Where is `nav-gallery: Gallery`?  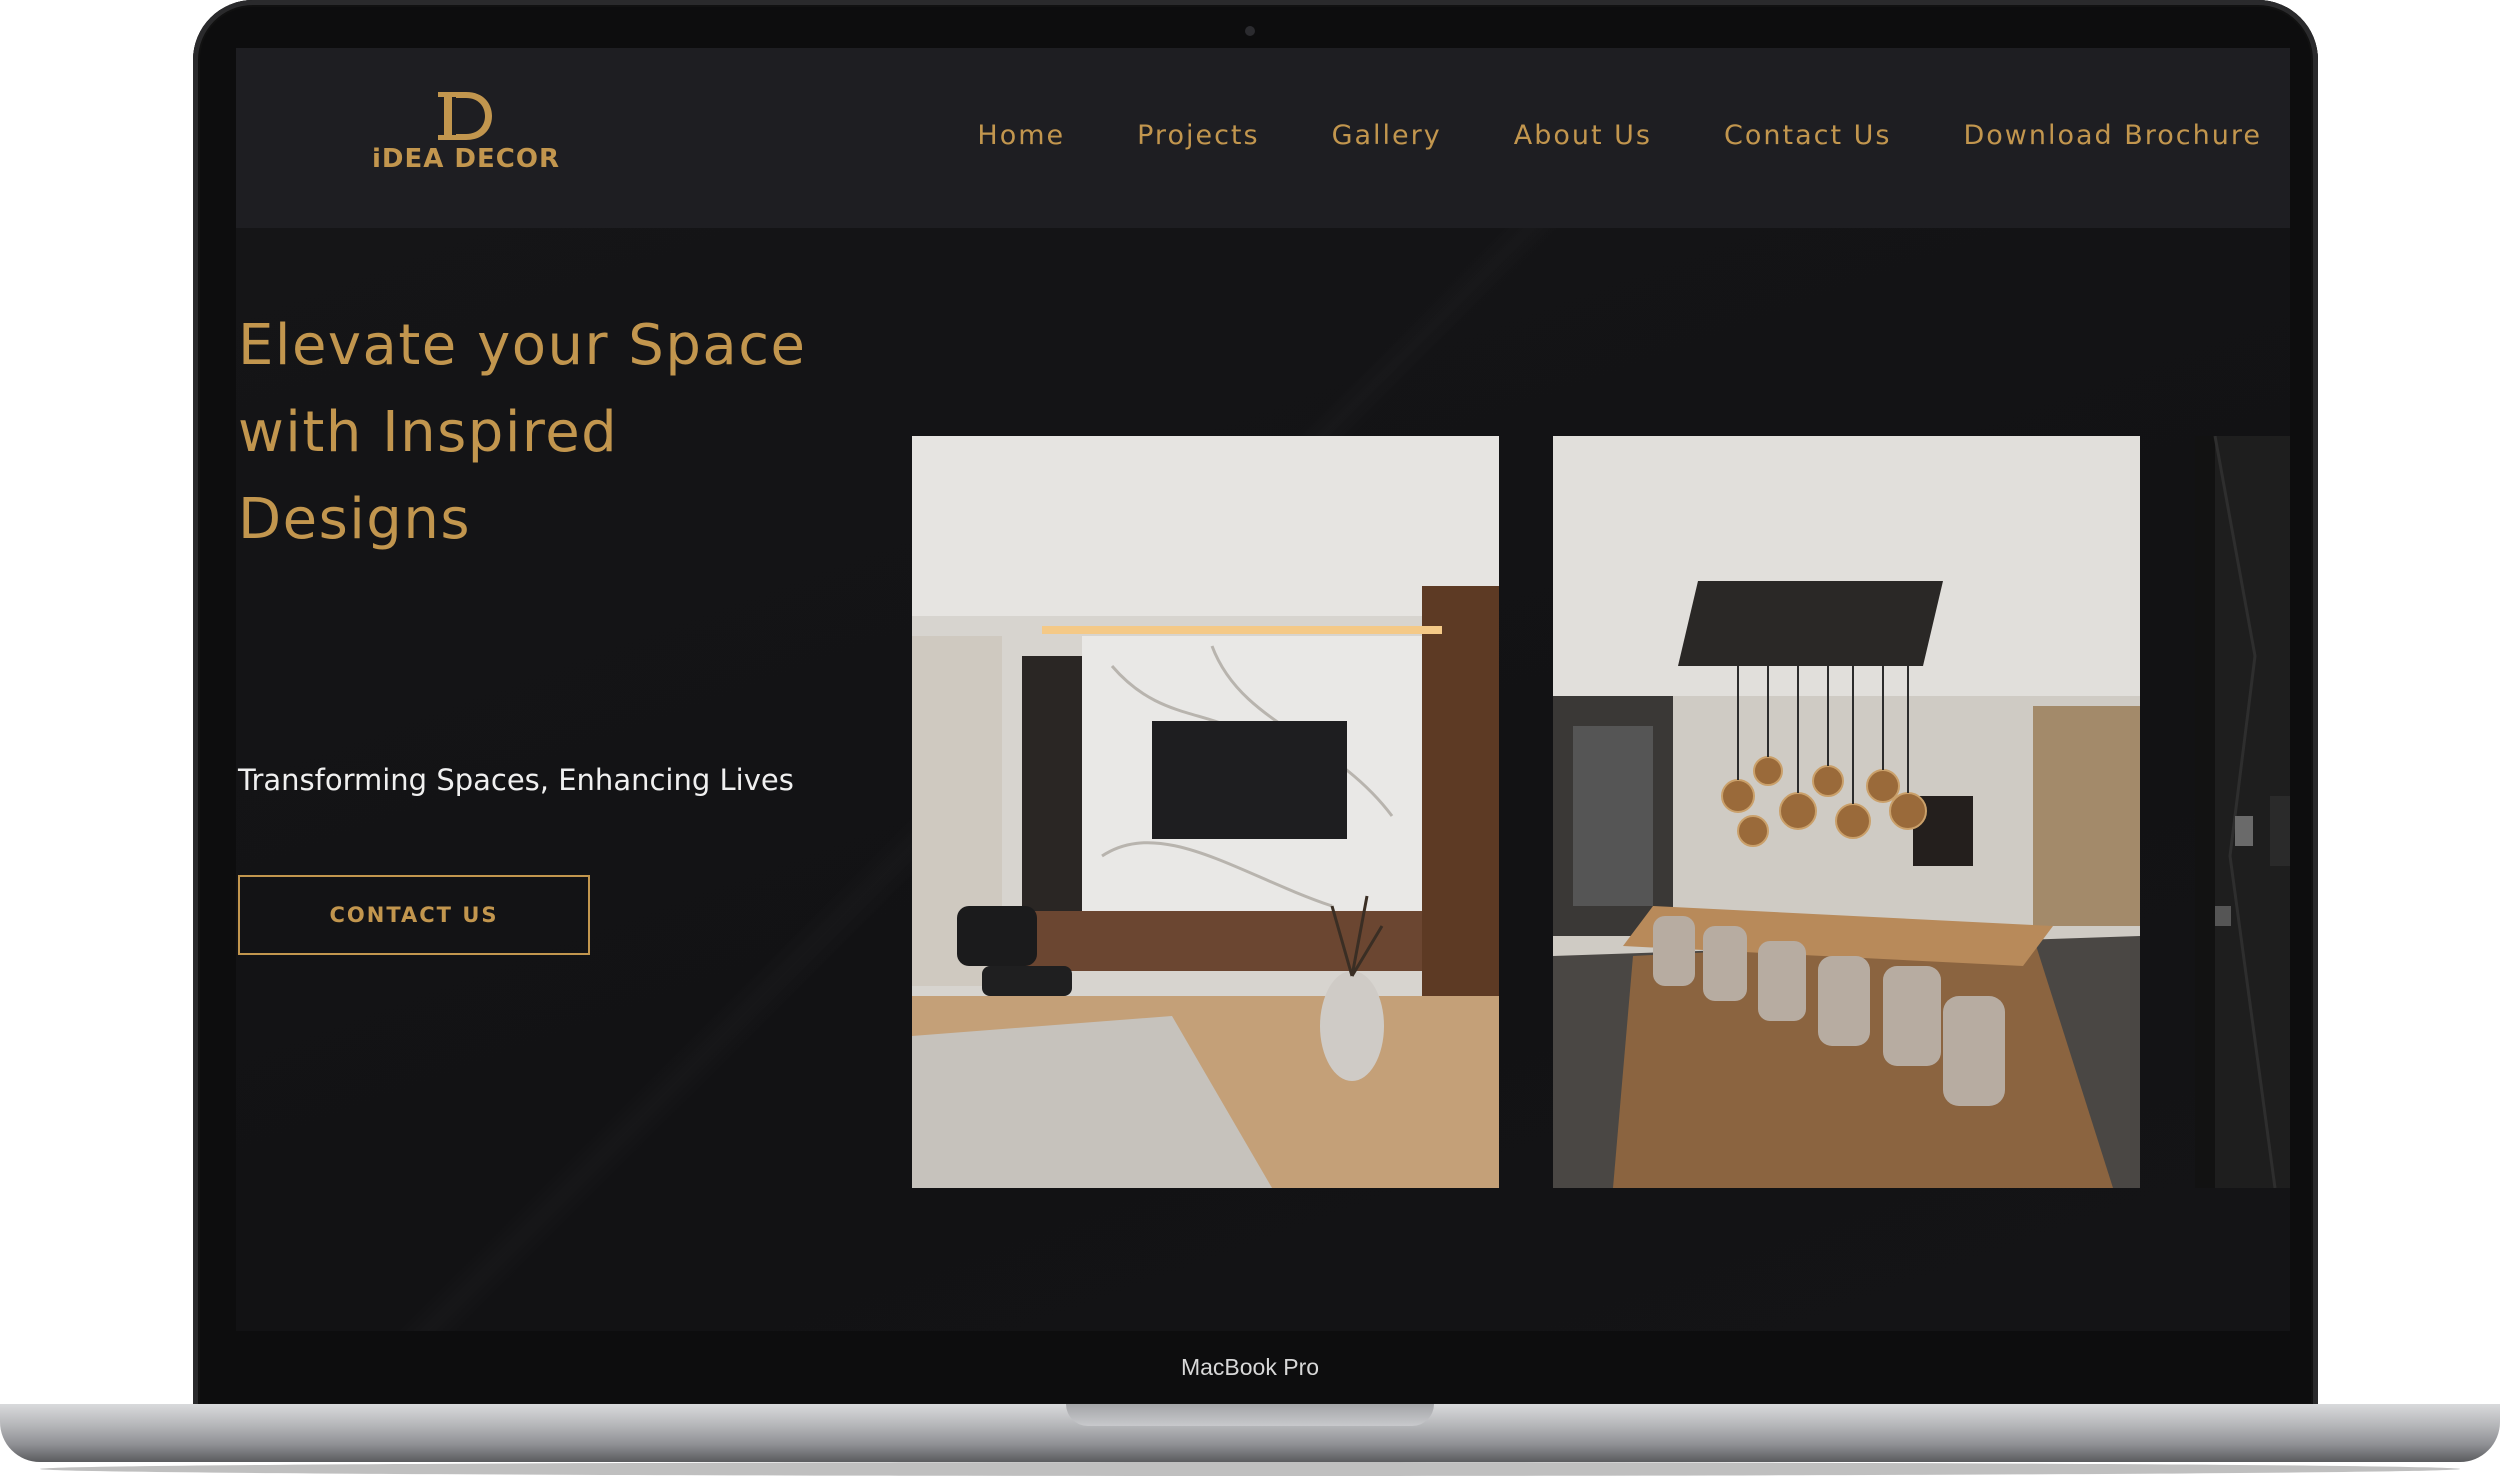 nav-gallery: Gallery is located at coordinates (1387, 135).